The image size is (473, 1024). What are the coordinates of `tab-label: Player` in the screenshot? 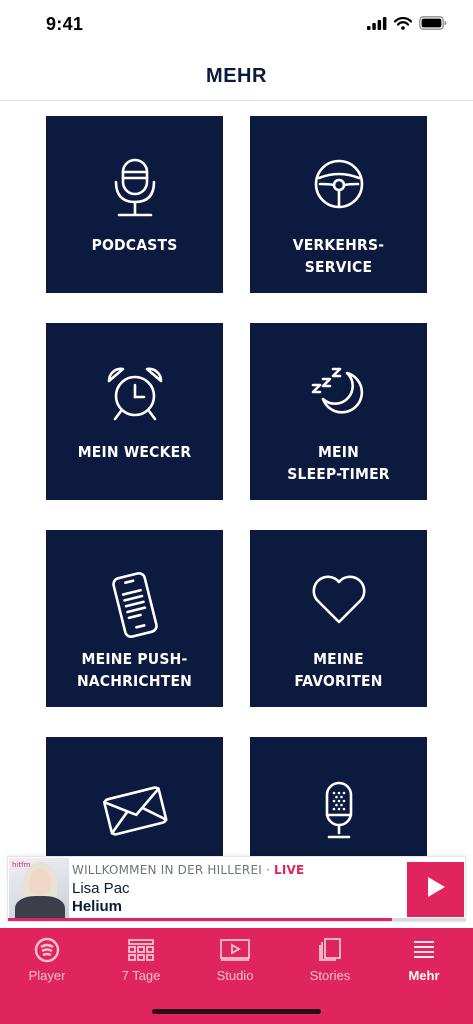 It's located at (47, 975).